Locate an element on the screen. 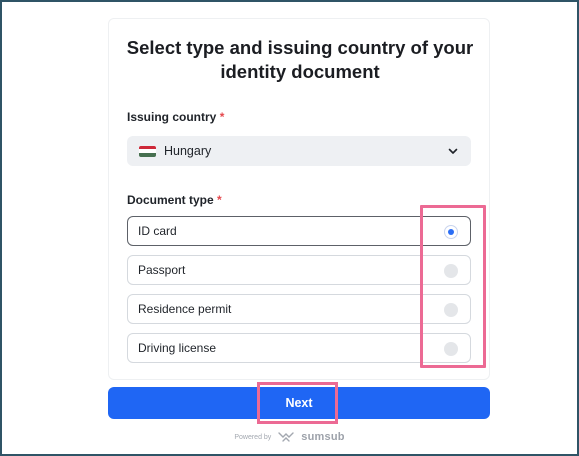 This screenshot has width=579, height=456. next-highlight-box is located at coordinates (297, 403).